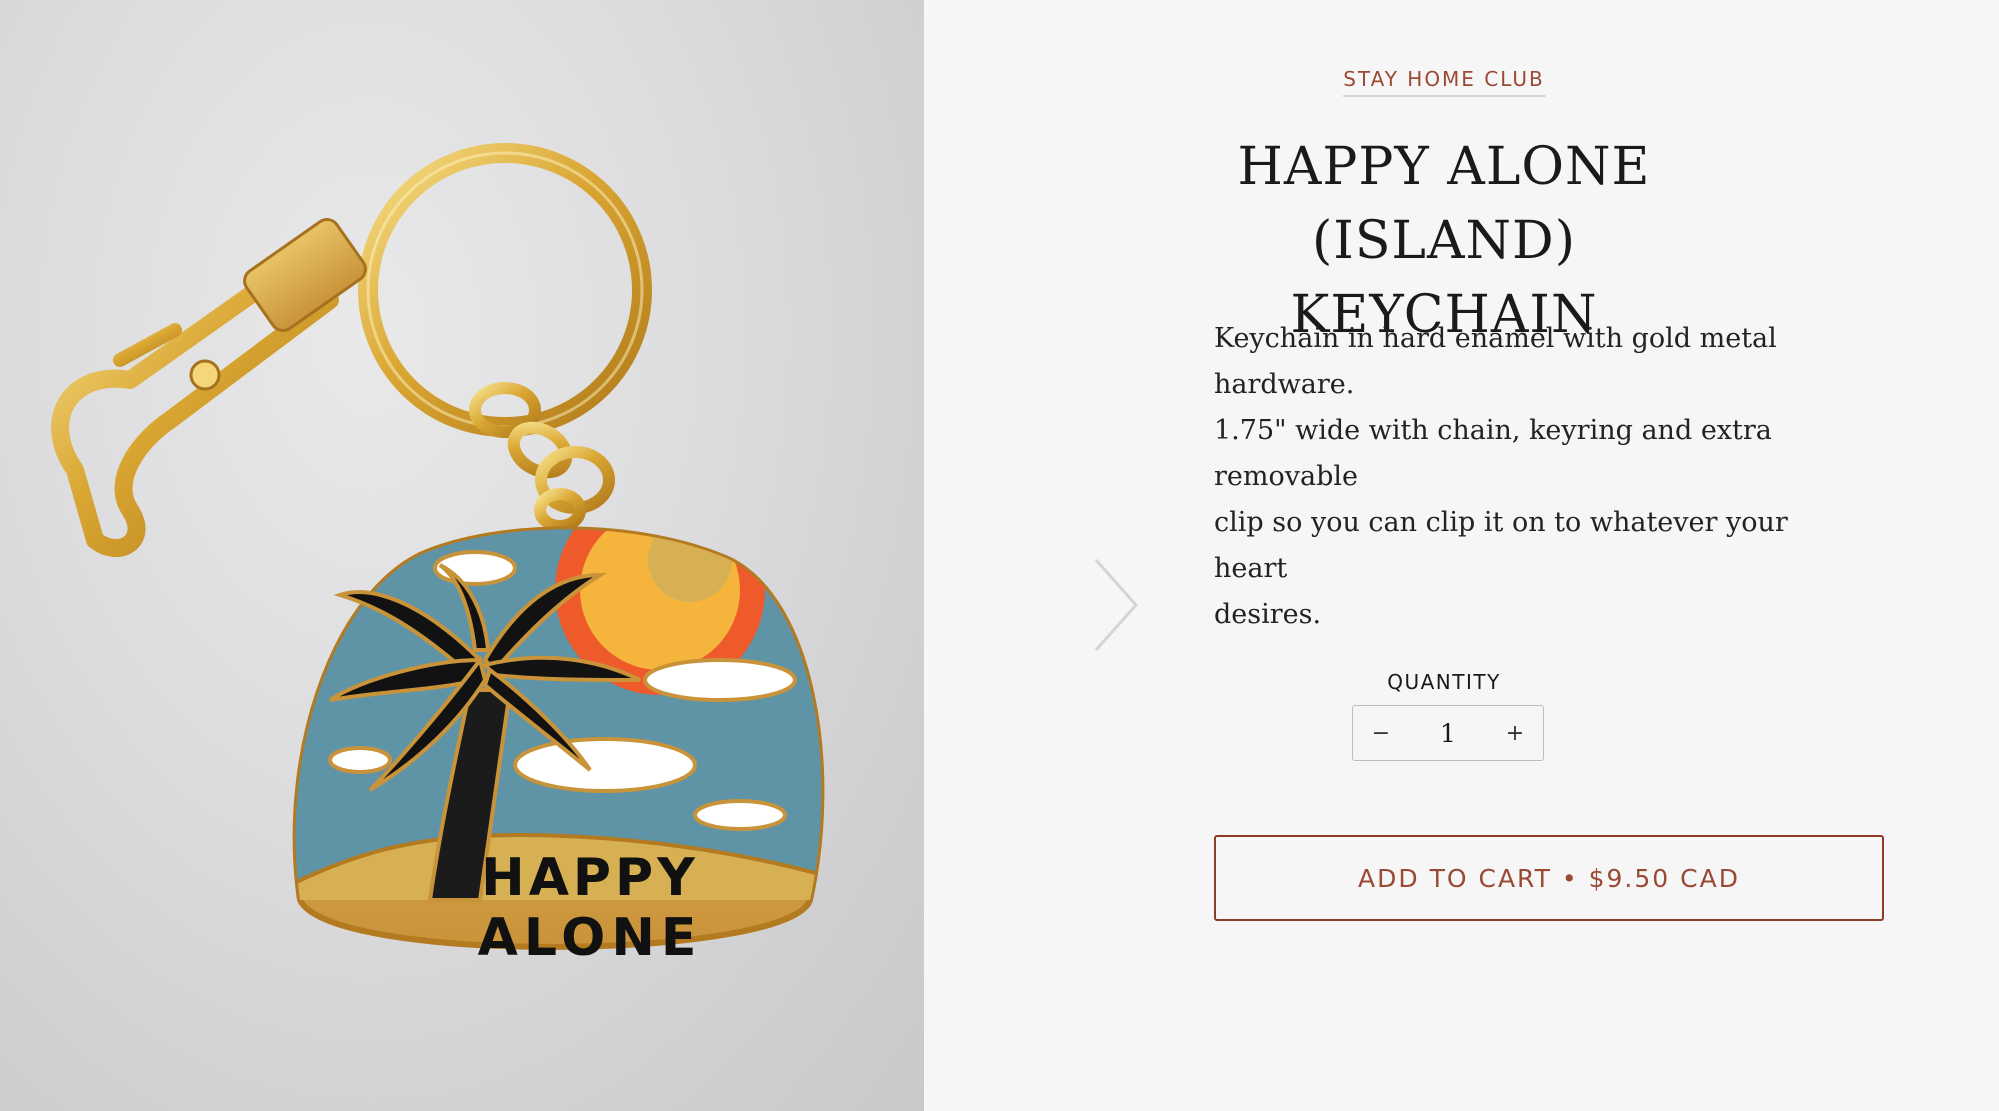  I want to click on next-image-button, so click(1114, 605).